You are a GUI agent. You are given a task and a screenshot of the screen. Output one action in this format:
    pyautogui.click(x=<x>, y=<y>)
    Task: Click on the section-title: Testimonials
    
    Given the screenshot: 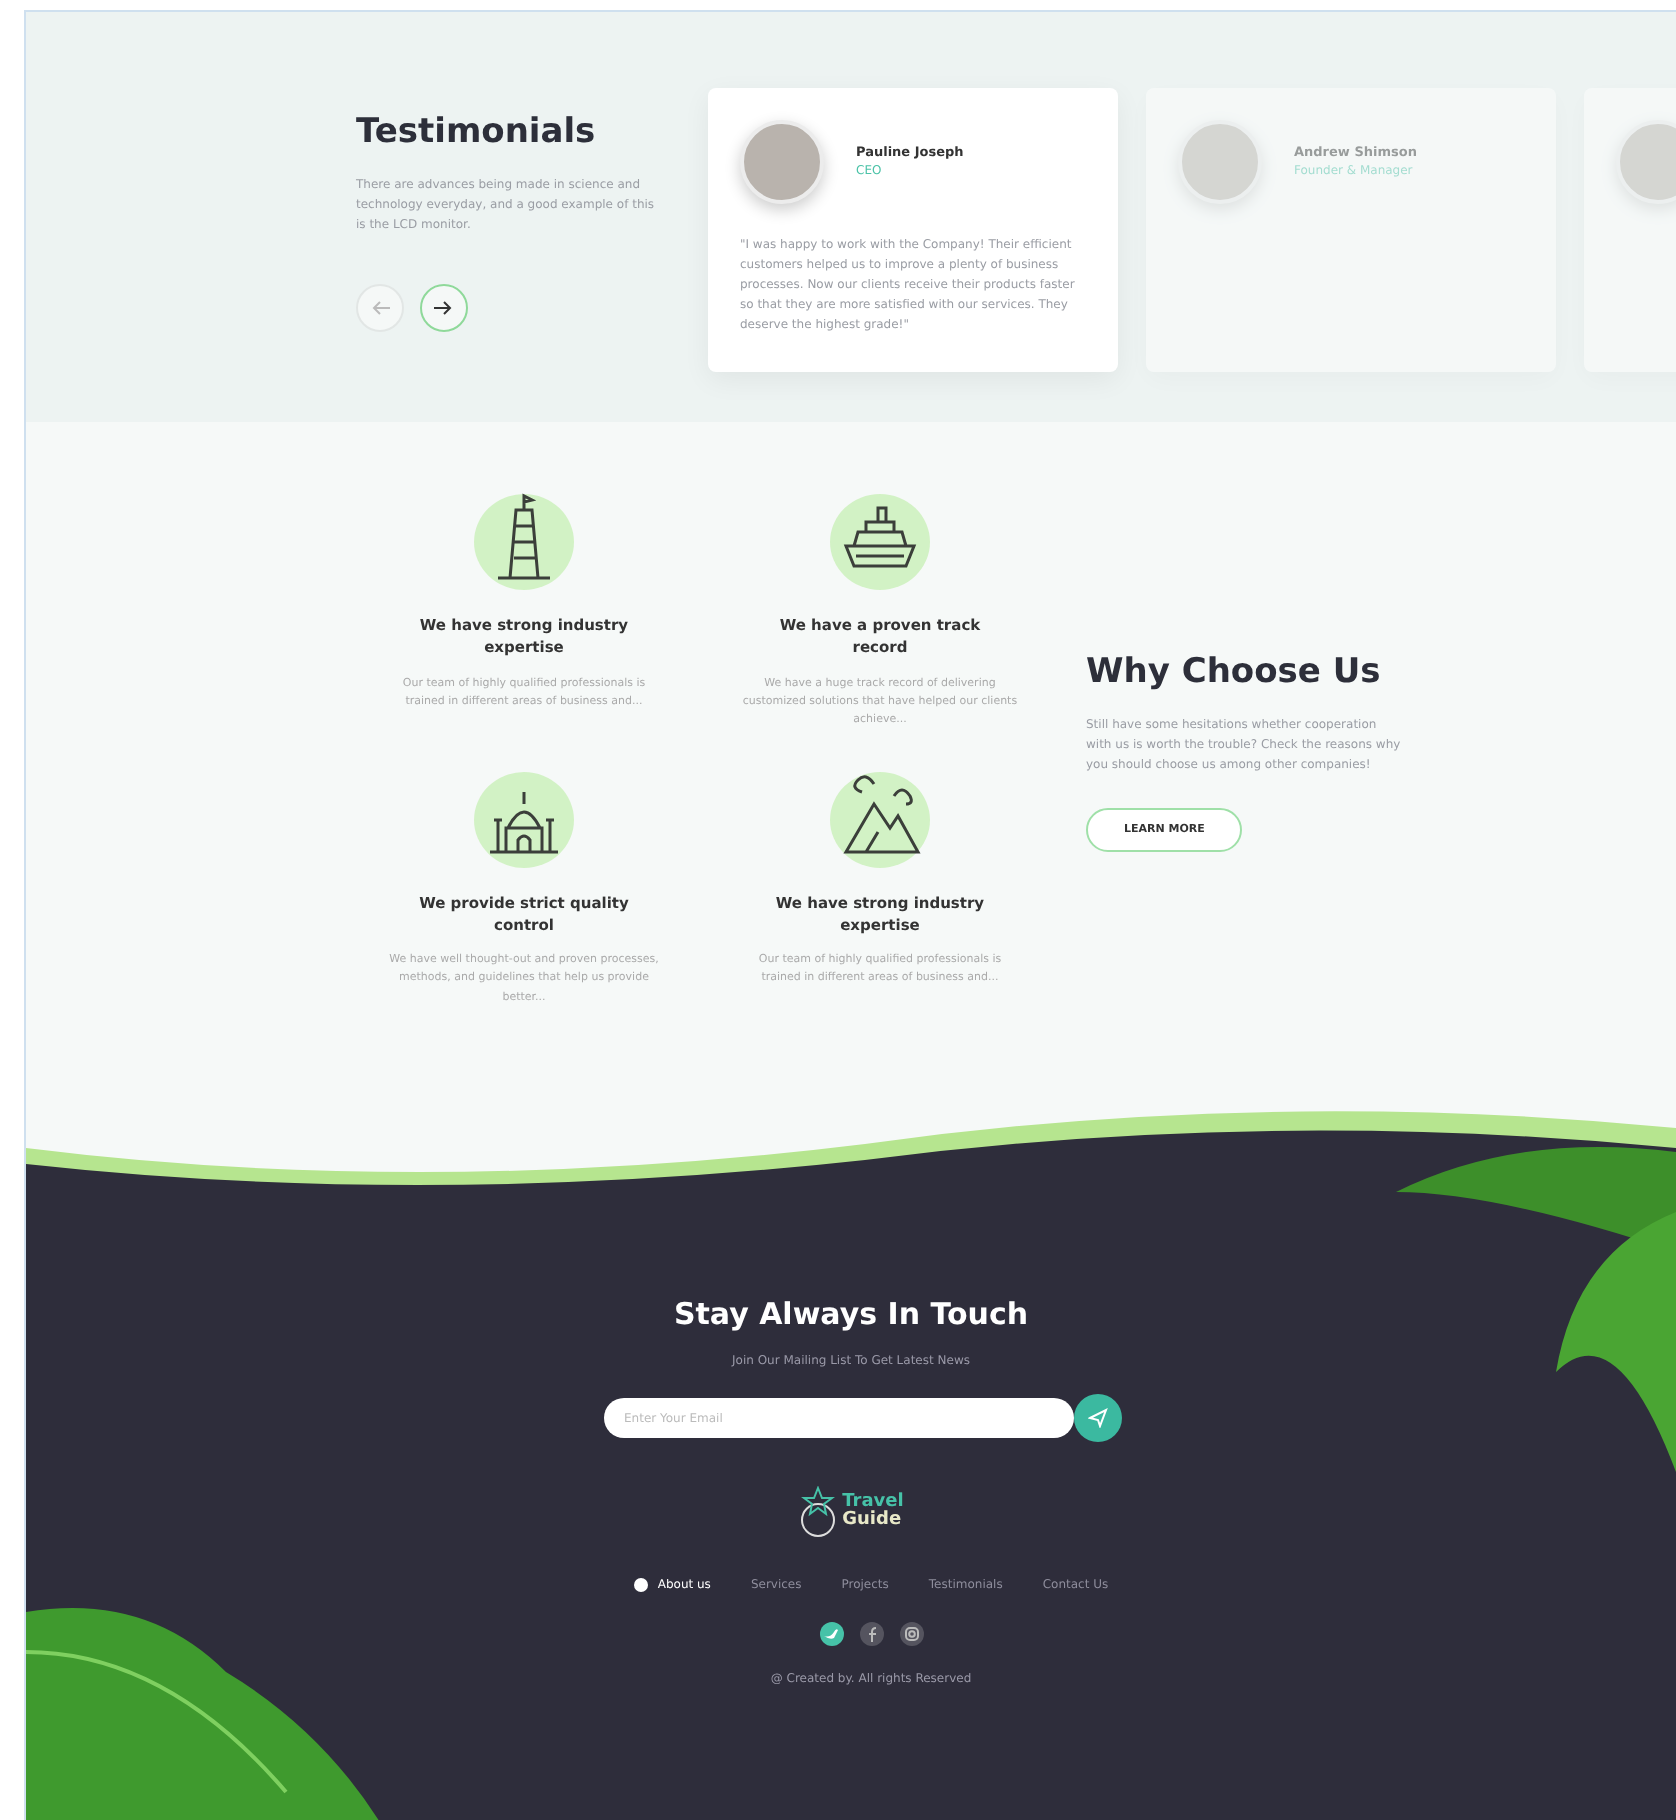 What is the action you would take?
    pyautogui.click(x=477, y=132)
    